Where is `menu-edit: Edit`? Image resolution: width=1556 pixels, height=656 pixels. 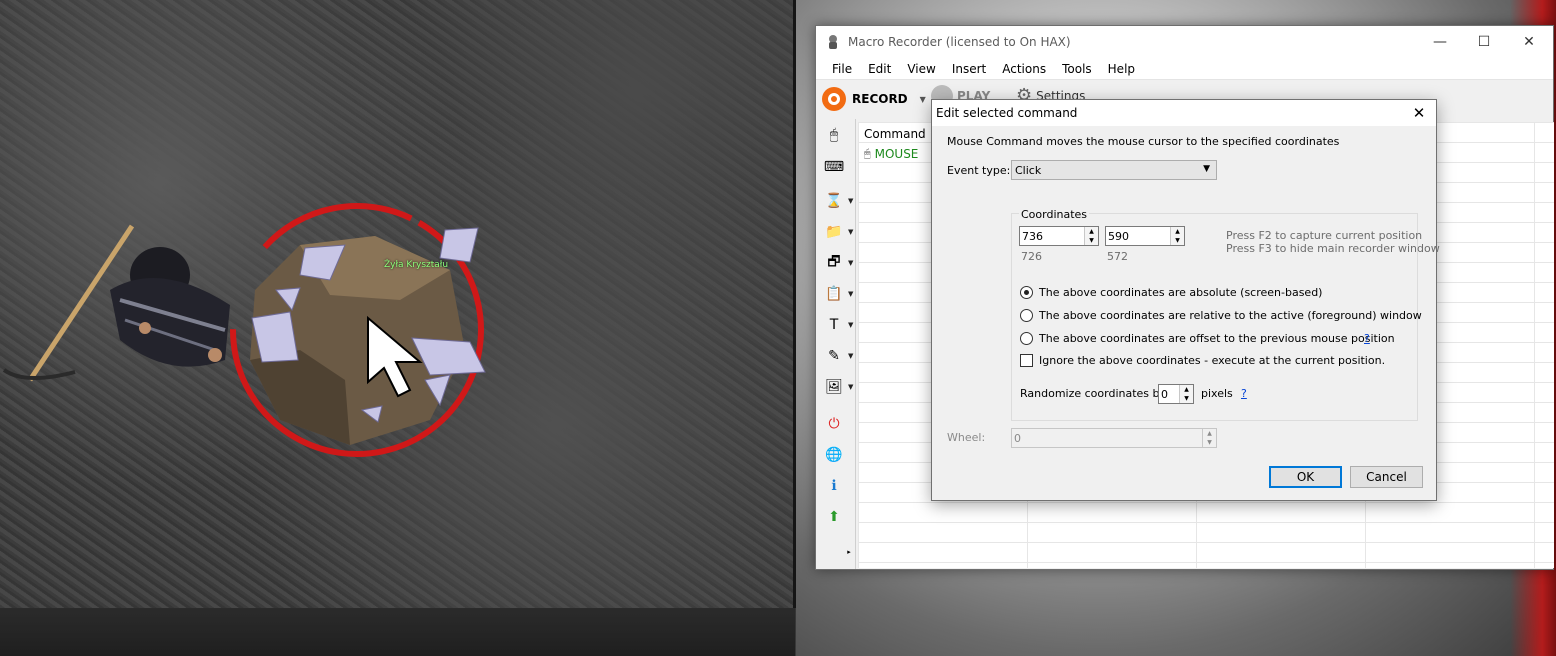 menu-edit: Edit is located at coordinates (879, 69).